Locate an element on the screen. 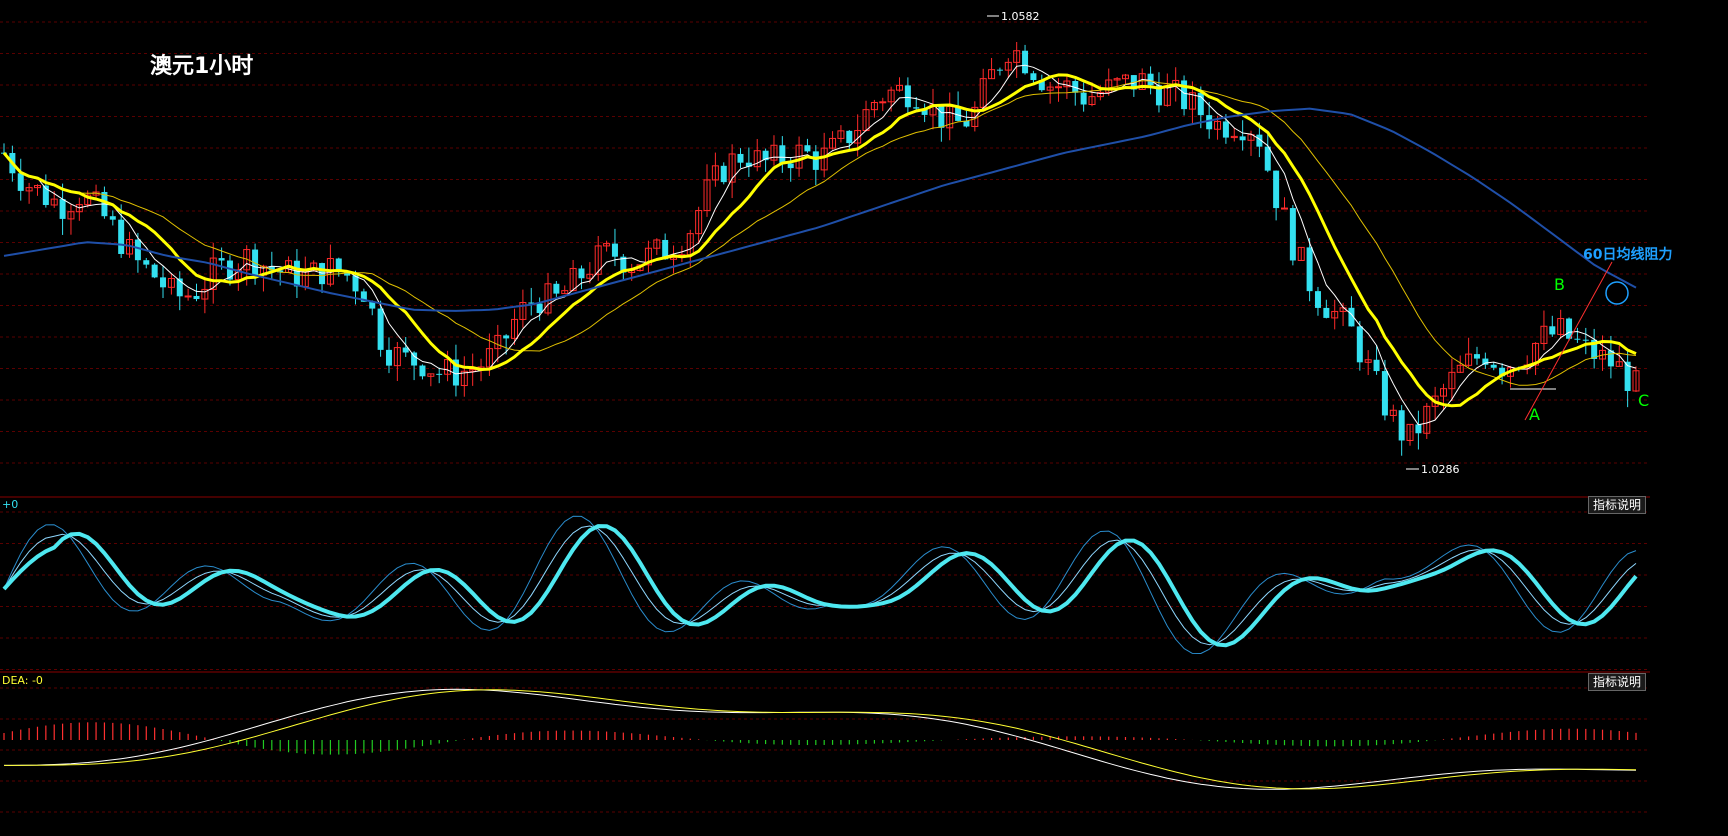 Image resolution: width=1728 pixels, height=836 pixels. macd-dea-value: DEA: -0 is located at coordinates (22, 680).